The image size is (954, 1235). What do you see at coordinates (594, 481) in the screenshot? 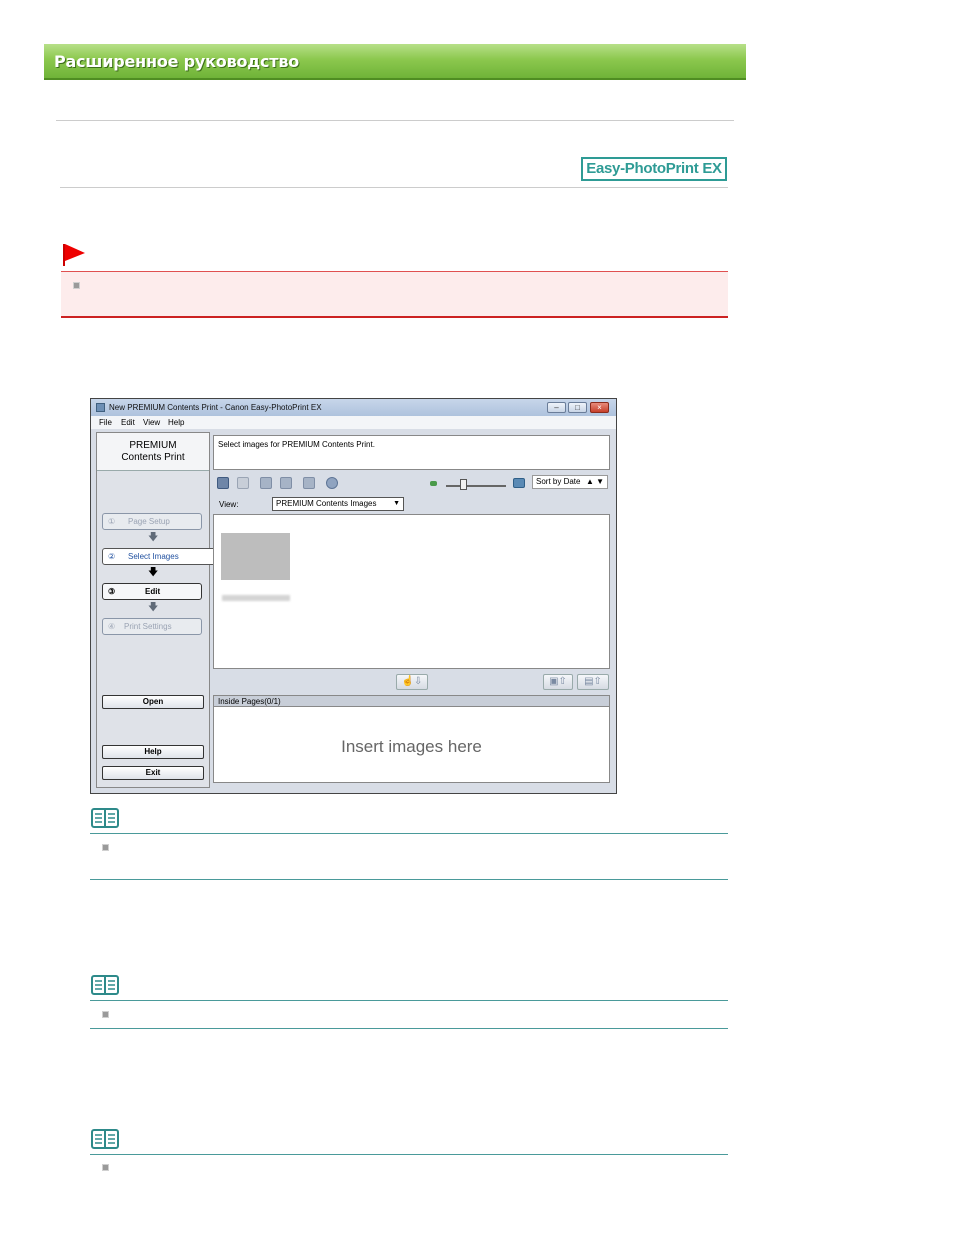
I see `sort-arrows-icon: ▲ ▼` at bounding box center [594, 481].